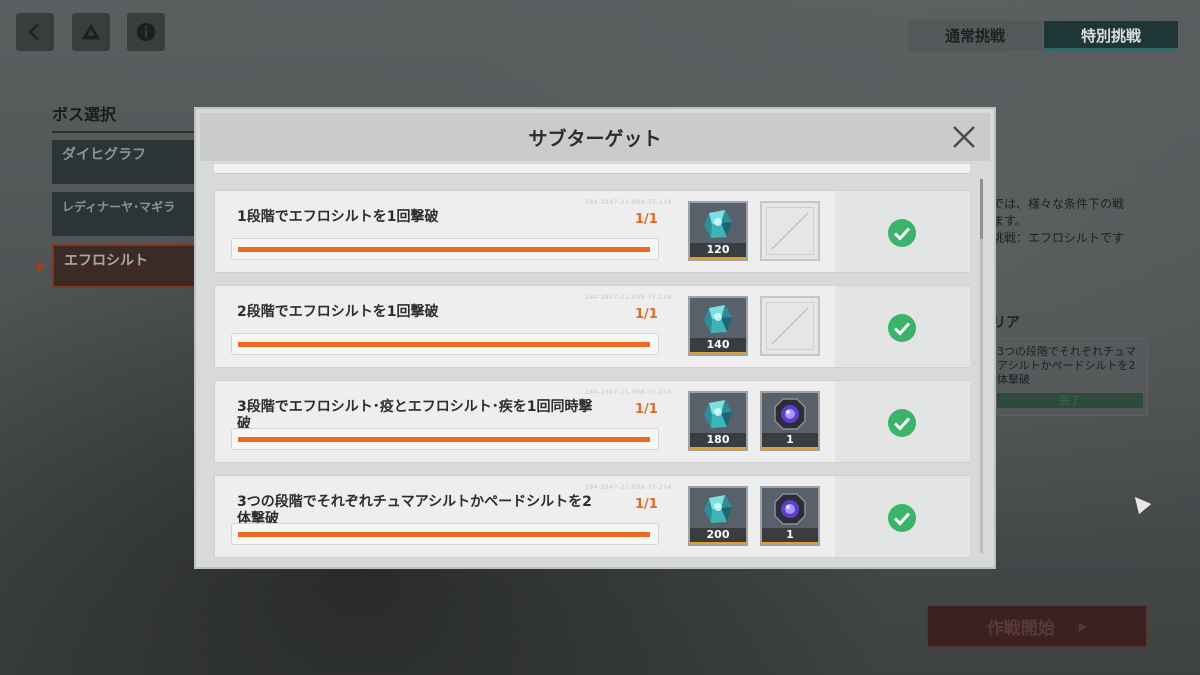  I want to click on reward-quantity: 180, so click(718, 441).